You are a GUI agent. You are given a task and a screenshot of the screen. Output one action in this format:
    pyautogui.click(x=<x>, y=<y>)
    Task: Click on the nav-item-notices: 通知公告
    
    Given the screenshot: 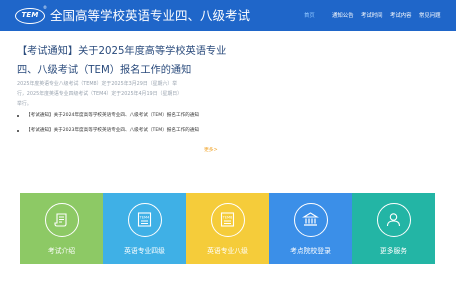 What is the action you would take?
    pyautogui.click(x=343, y=16)
    